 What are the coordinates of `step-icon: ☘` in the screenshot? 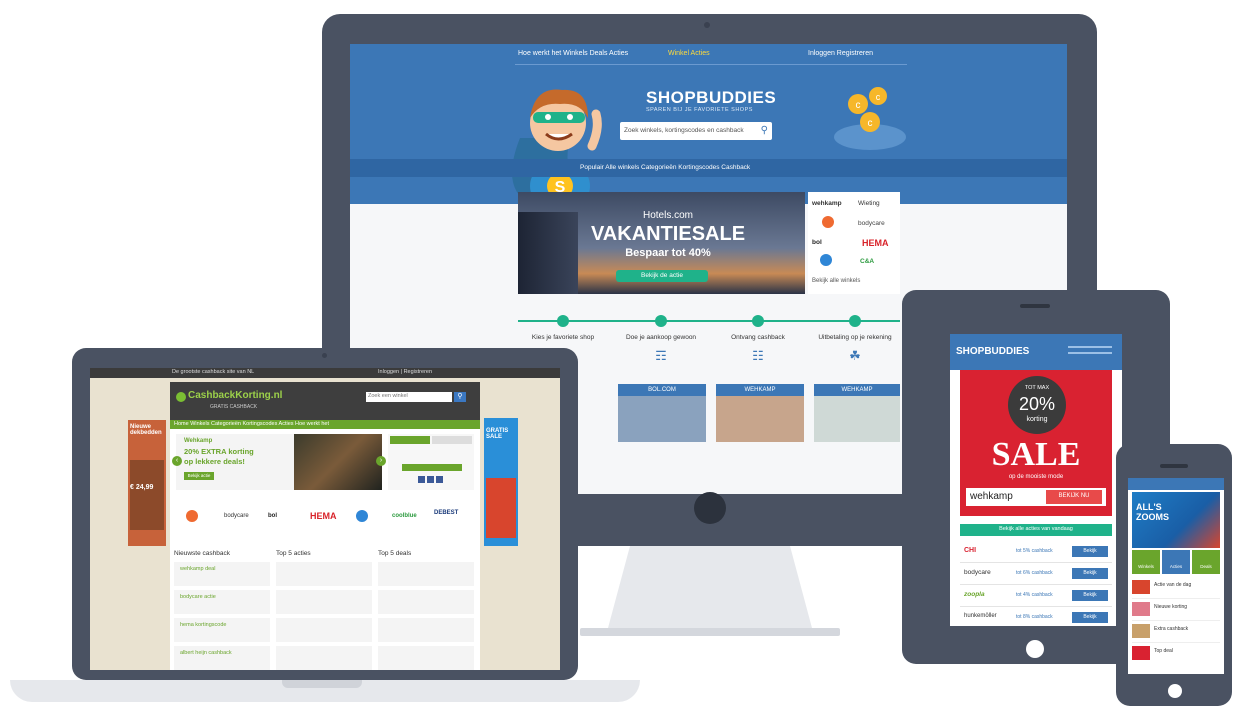 It's located at (855, 355).